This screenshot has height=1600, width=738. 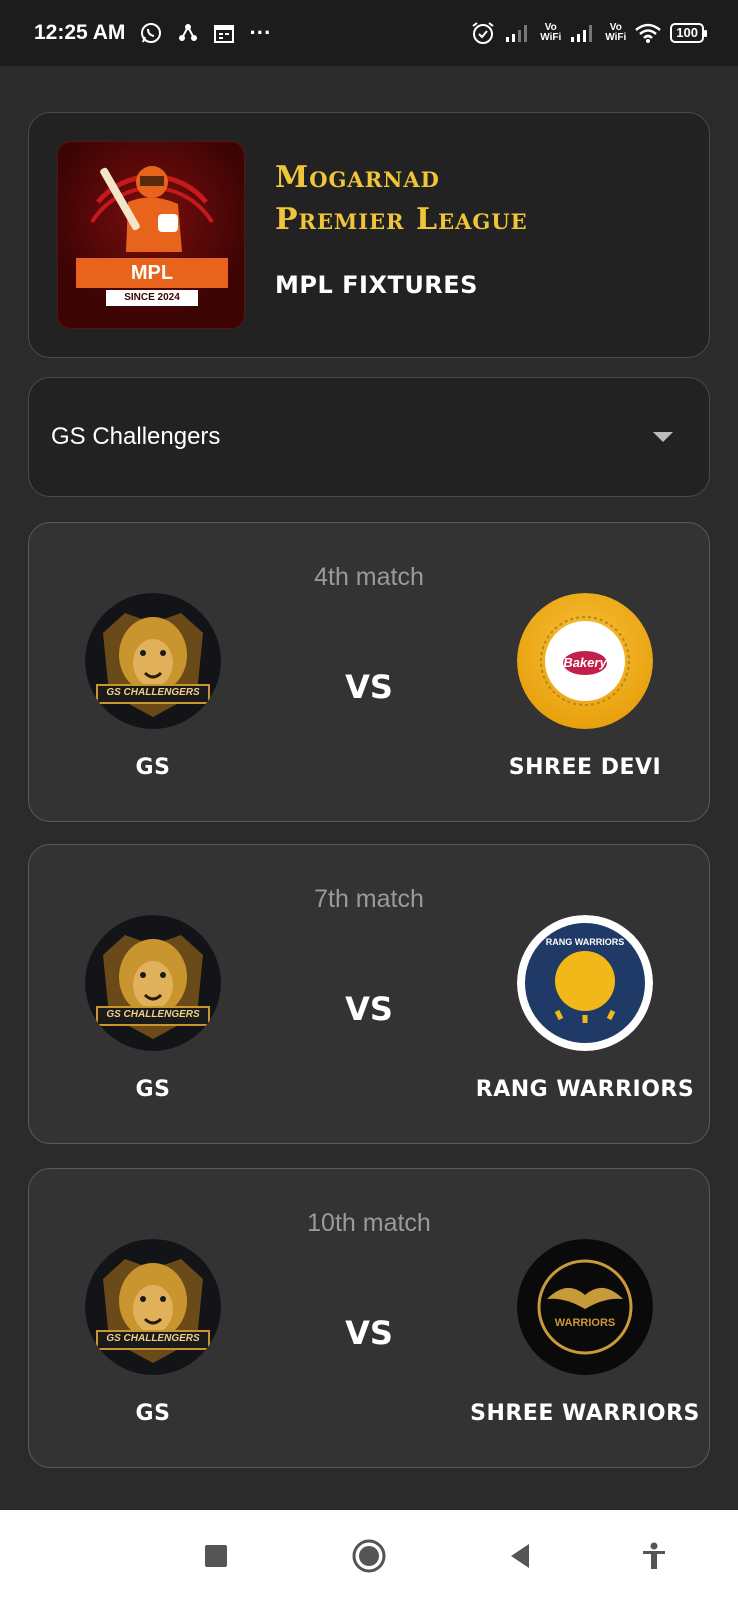 What do you see at coordinates (585, 1323) in the screenshot?
I see `shree-warriors-logo-text: WARRIORS` at bounding box center [585, 1323].